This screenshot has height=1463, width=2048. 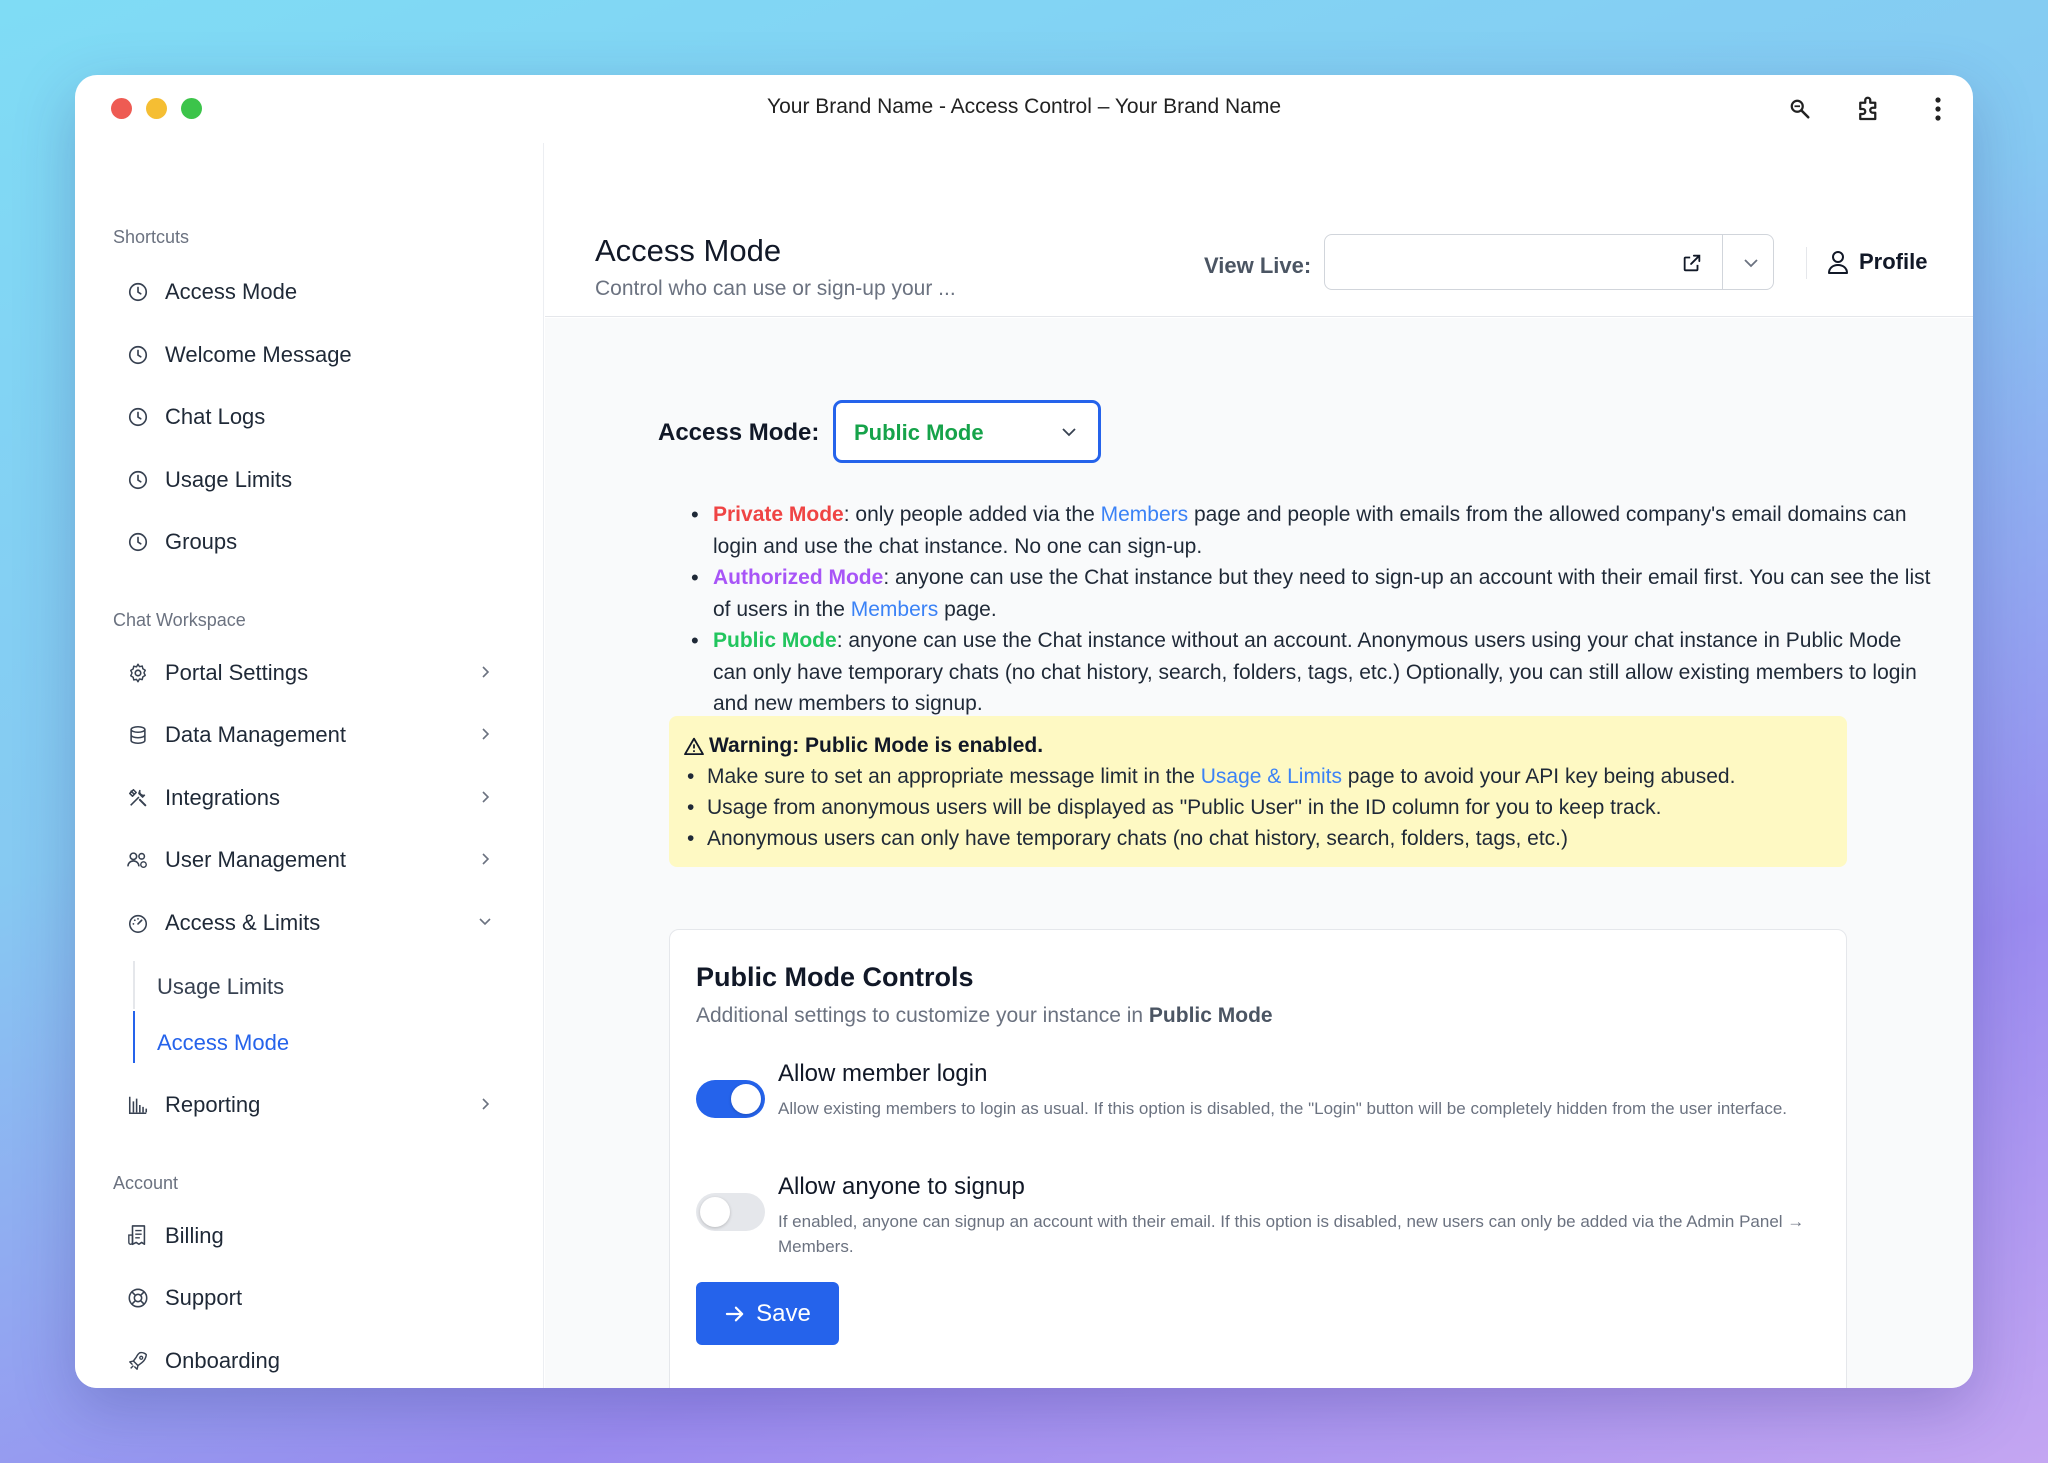 I want to click on usage-limits-link: Usage & Limits, so click(x=1271, y=776).